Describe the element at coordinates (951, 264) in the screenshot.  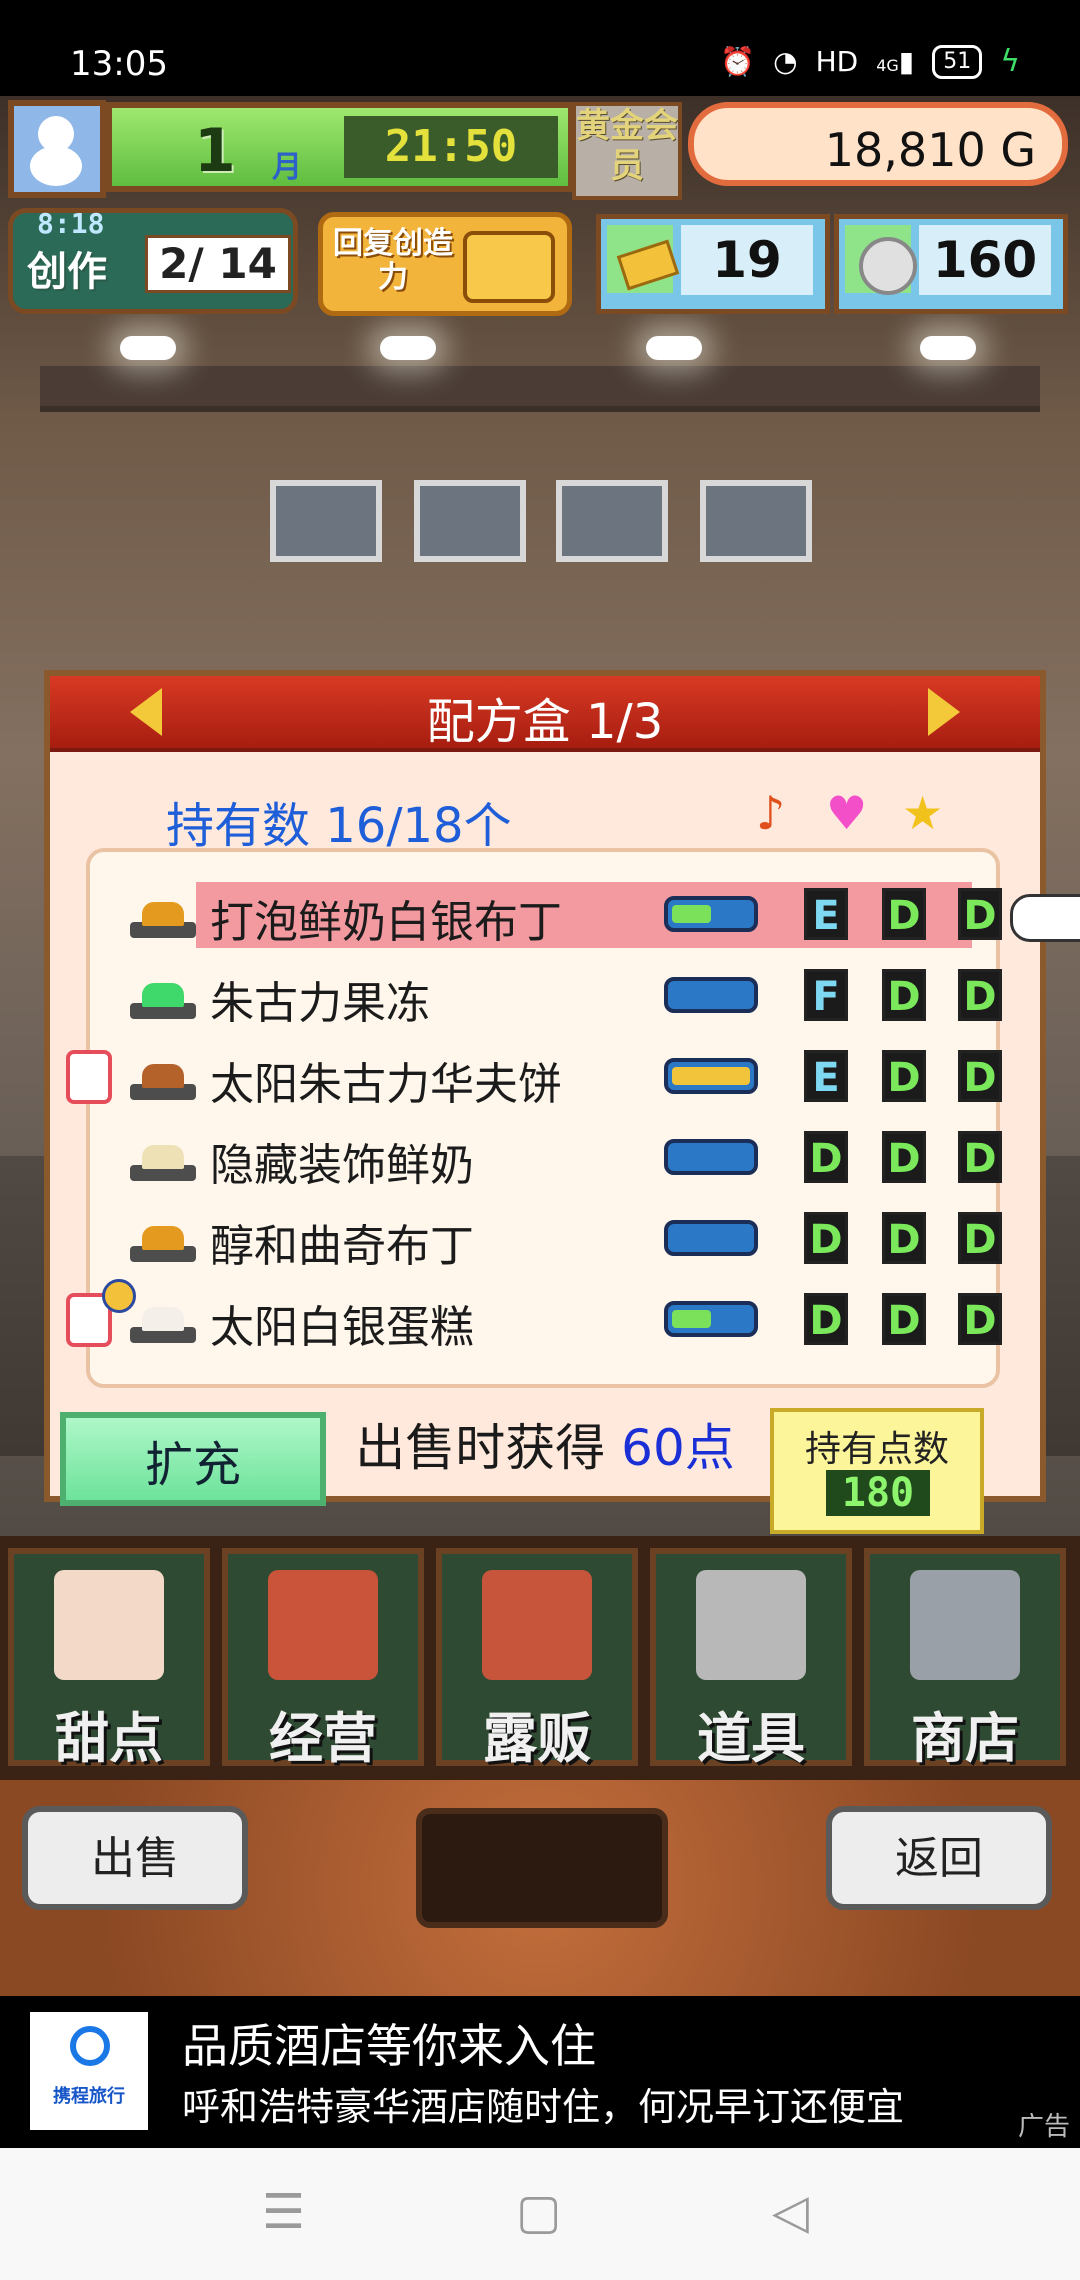
I see `medal-counter: 160` at that location.